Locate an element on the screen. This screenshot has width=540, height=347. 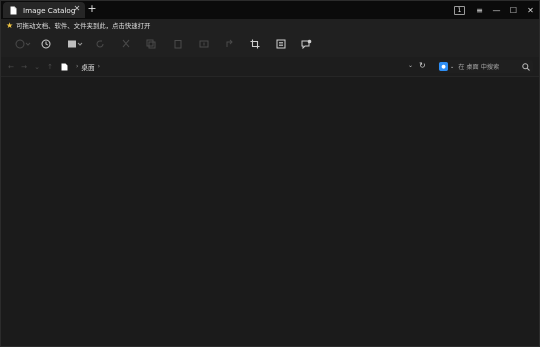
document-icon is located at coordinates (64, 66).